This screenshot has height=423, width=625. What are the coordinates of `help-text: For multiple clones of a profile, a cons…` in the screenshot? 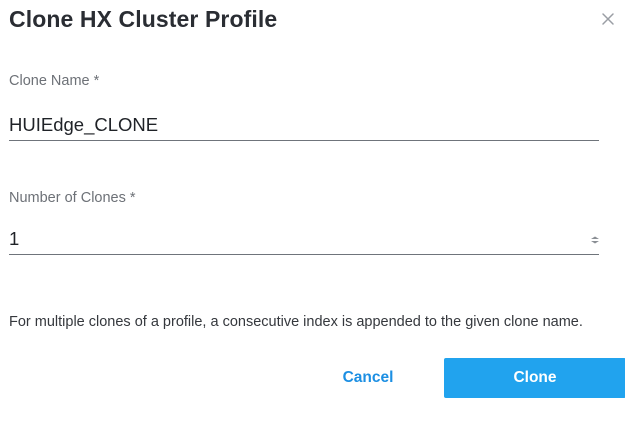 It's located at (296, 322).